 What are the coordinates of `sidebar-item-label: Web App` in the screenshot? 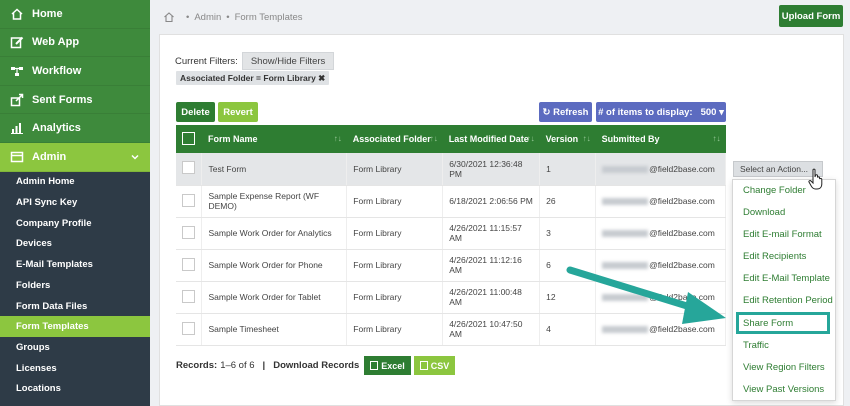 It's located at (56, 42).